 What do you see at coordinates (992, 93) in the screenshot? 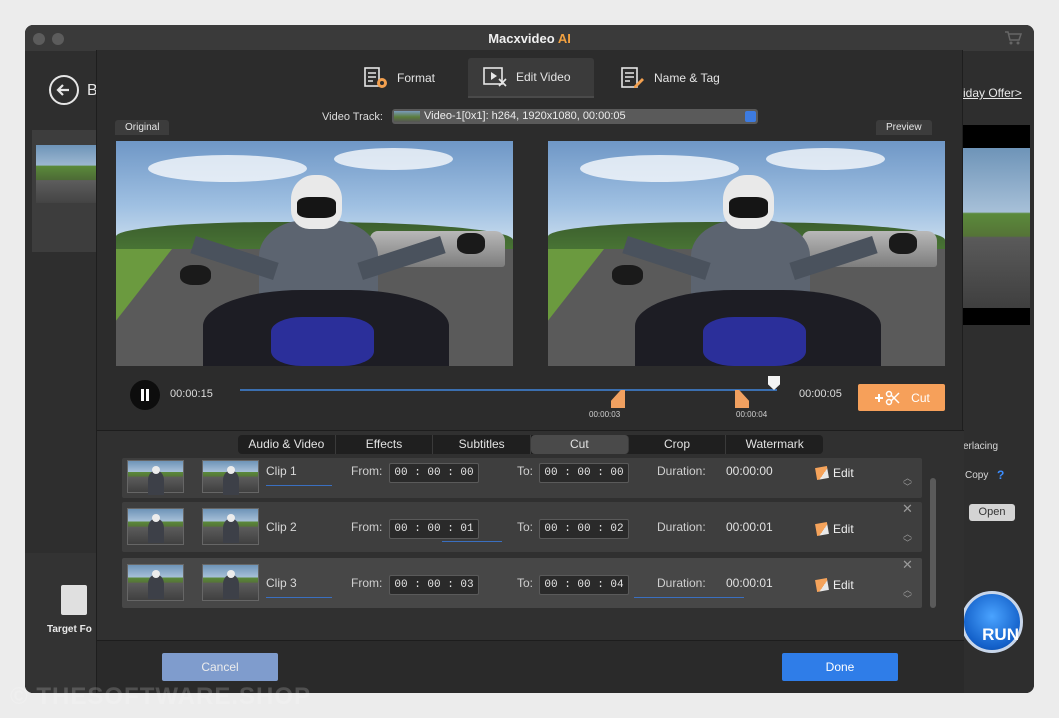
I see `holiday-offer-link: iday Offer>` at bounding box center [992, 93].